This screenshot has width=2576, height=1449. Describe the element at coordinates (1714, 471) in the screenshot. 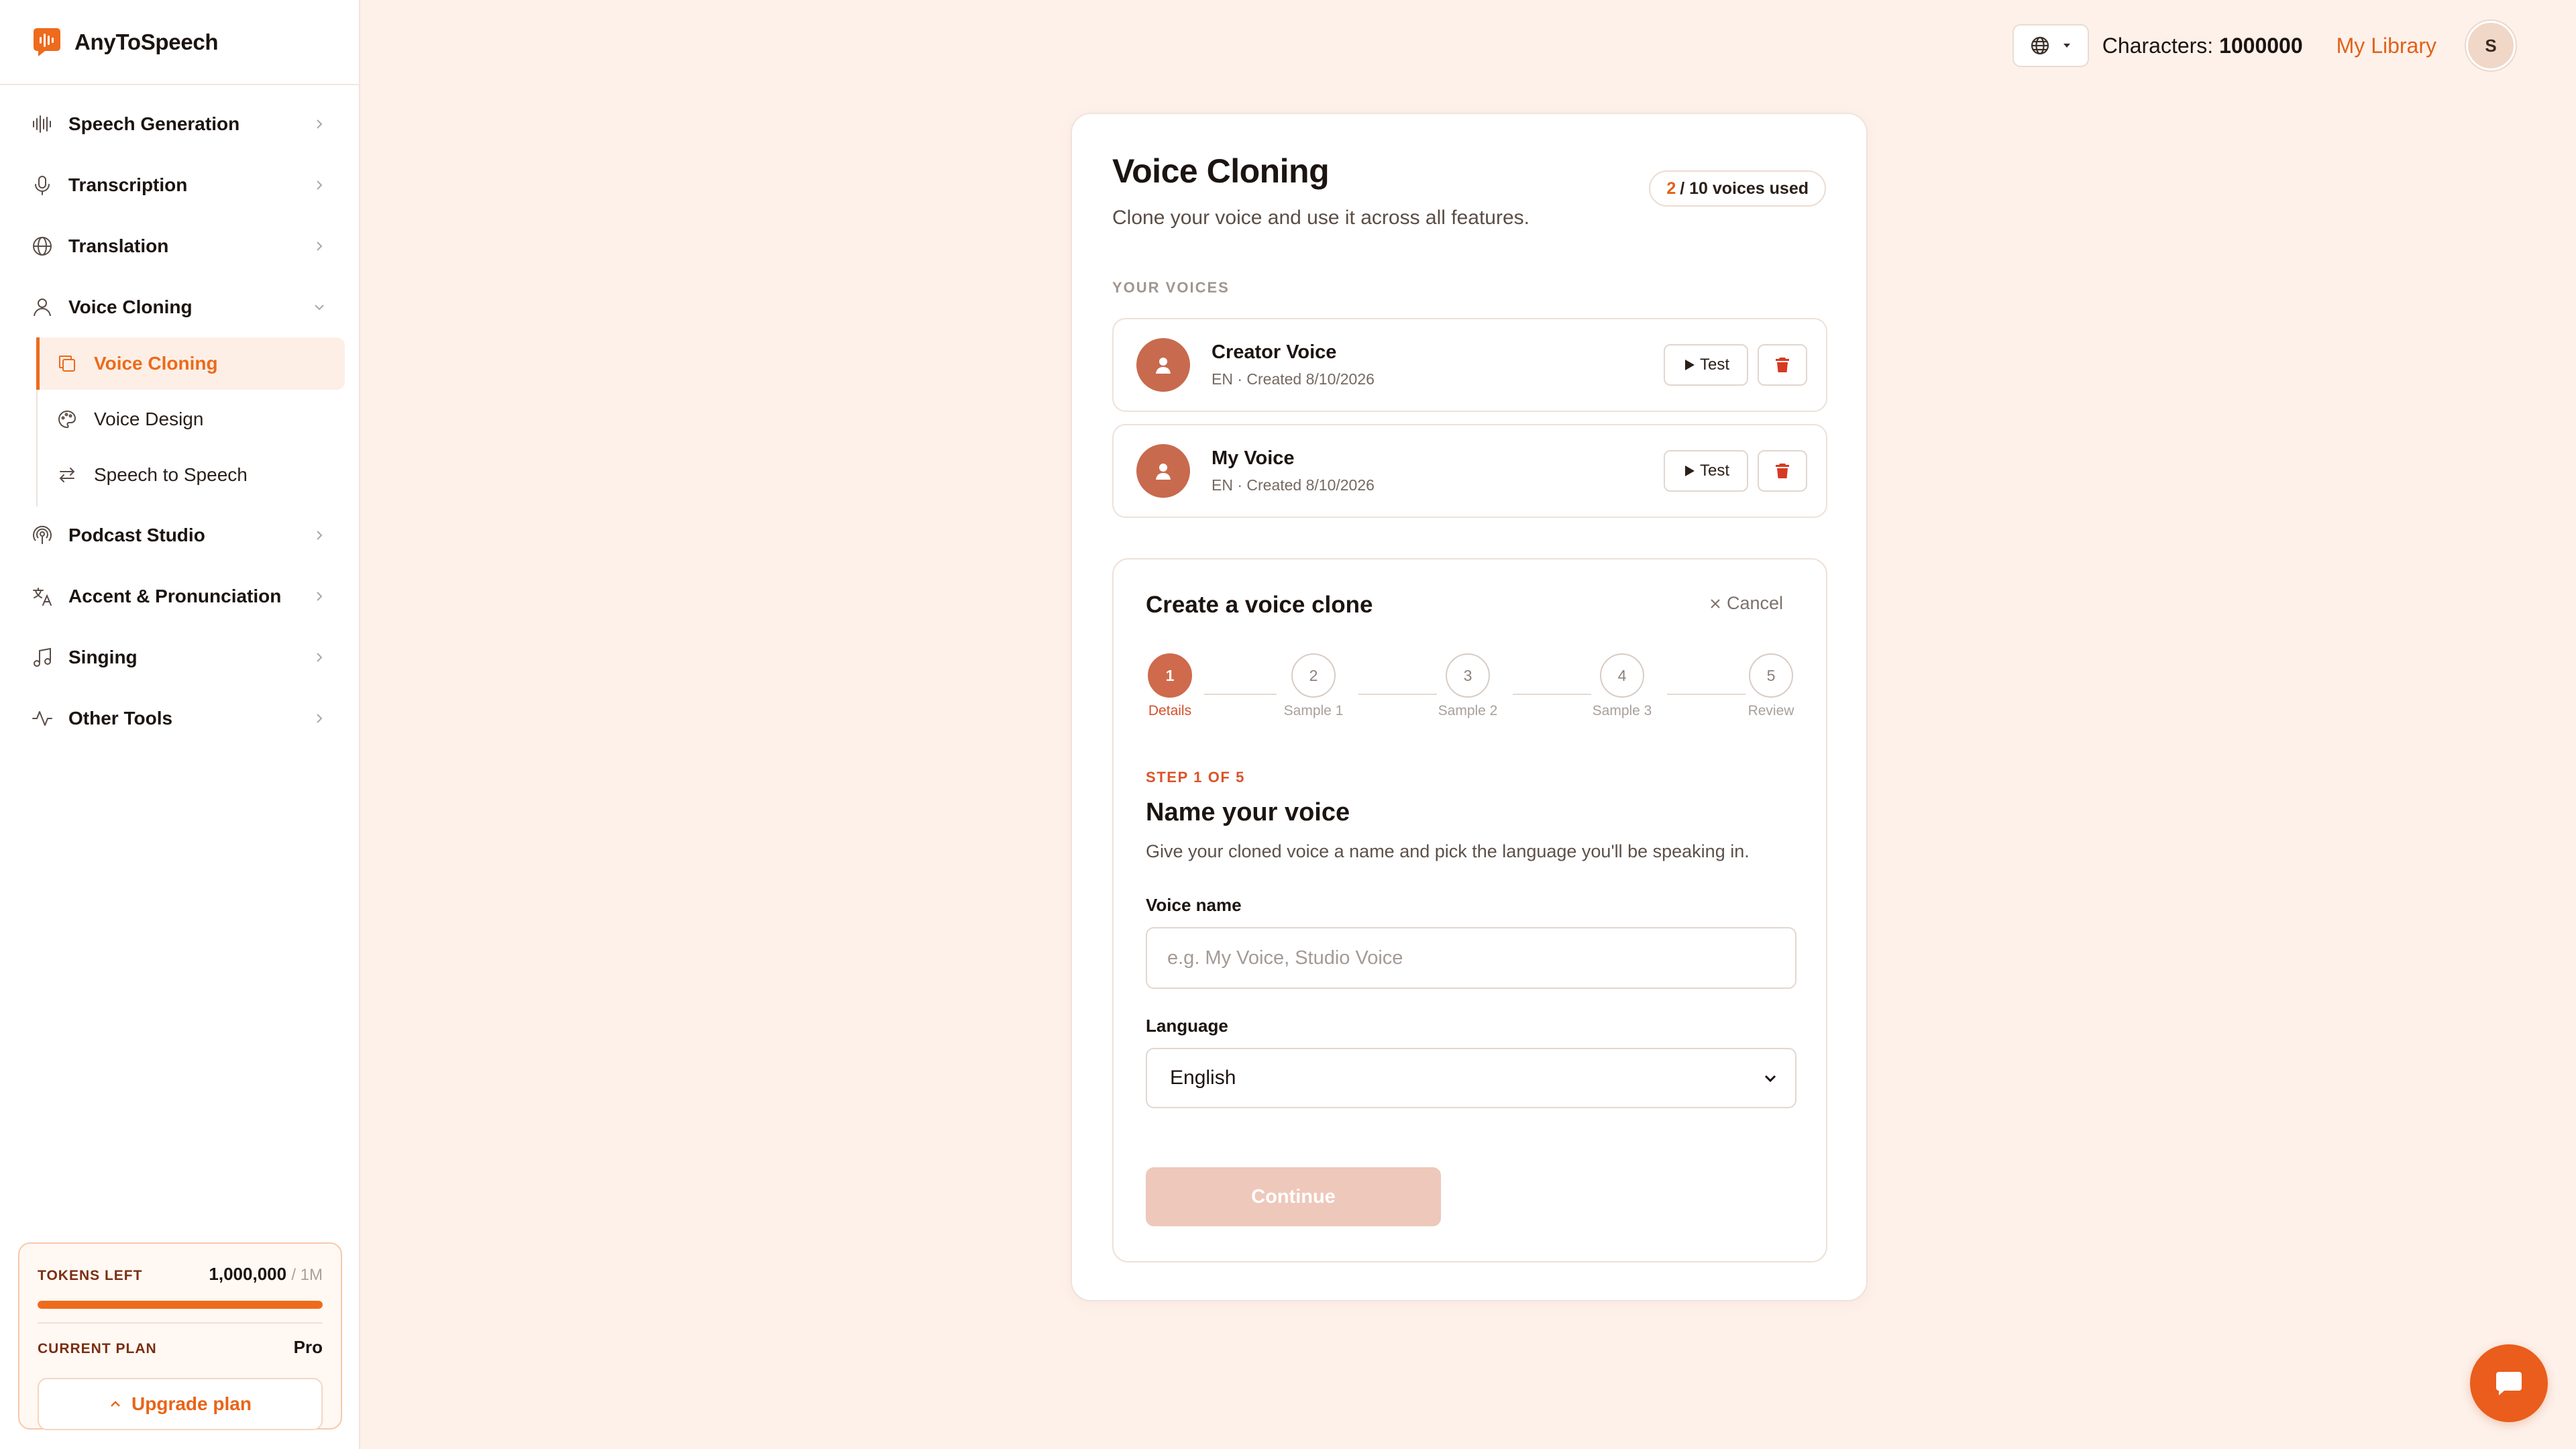

I see `test-label: Test` at that location.